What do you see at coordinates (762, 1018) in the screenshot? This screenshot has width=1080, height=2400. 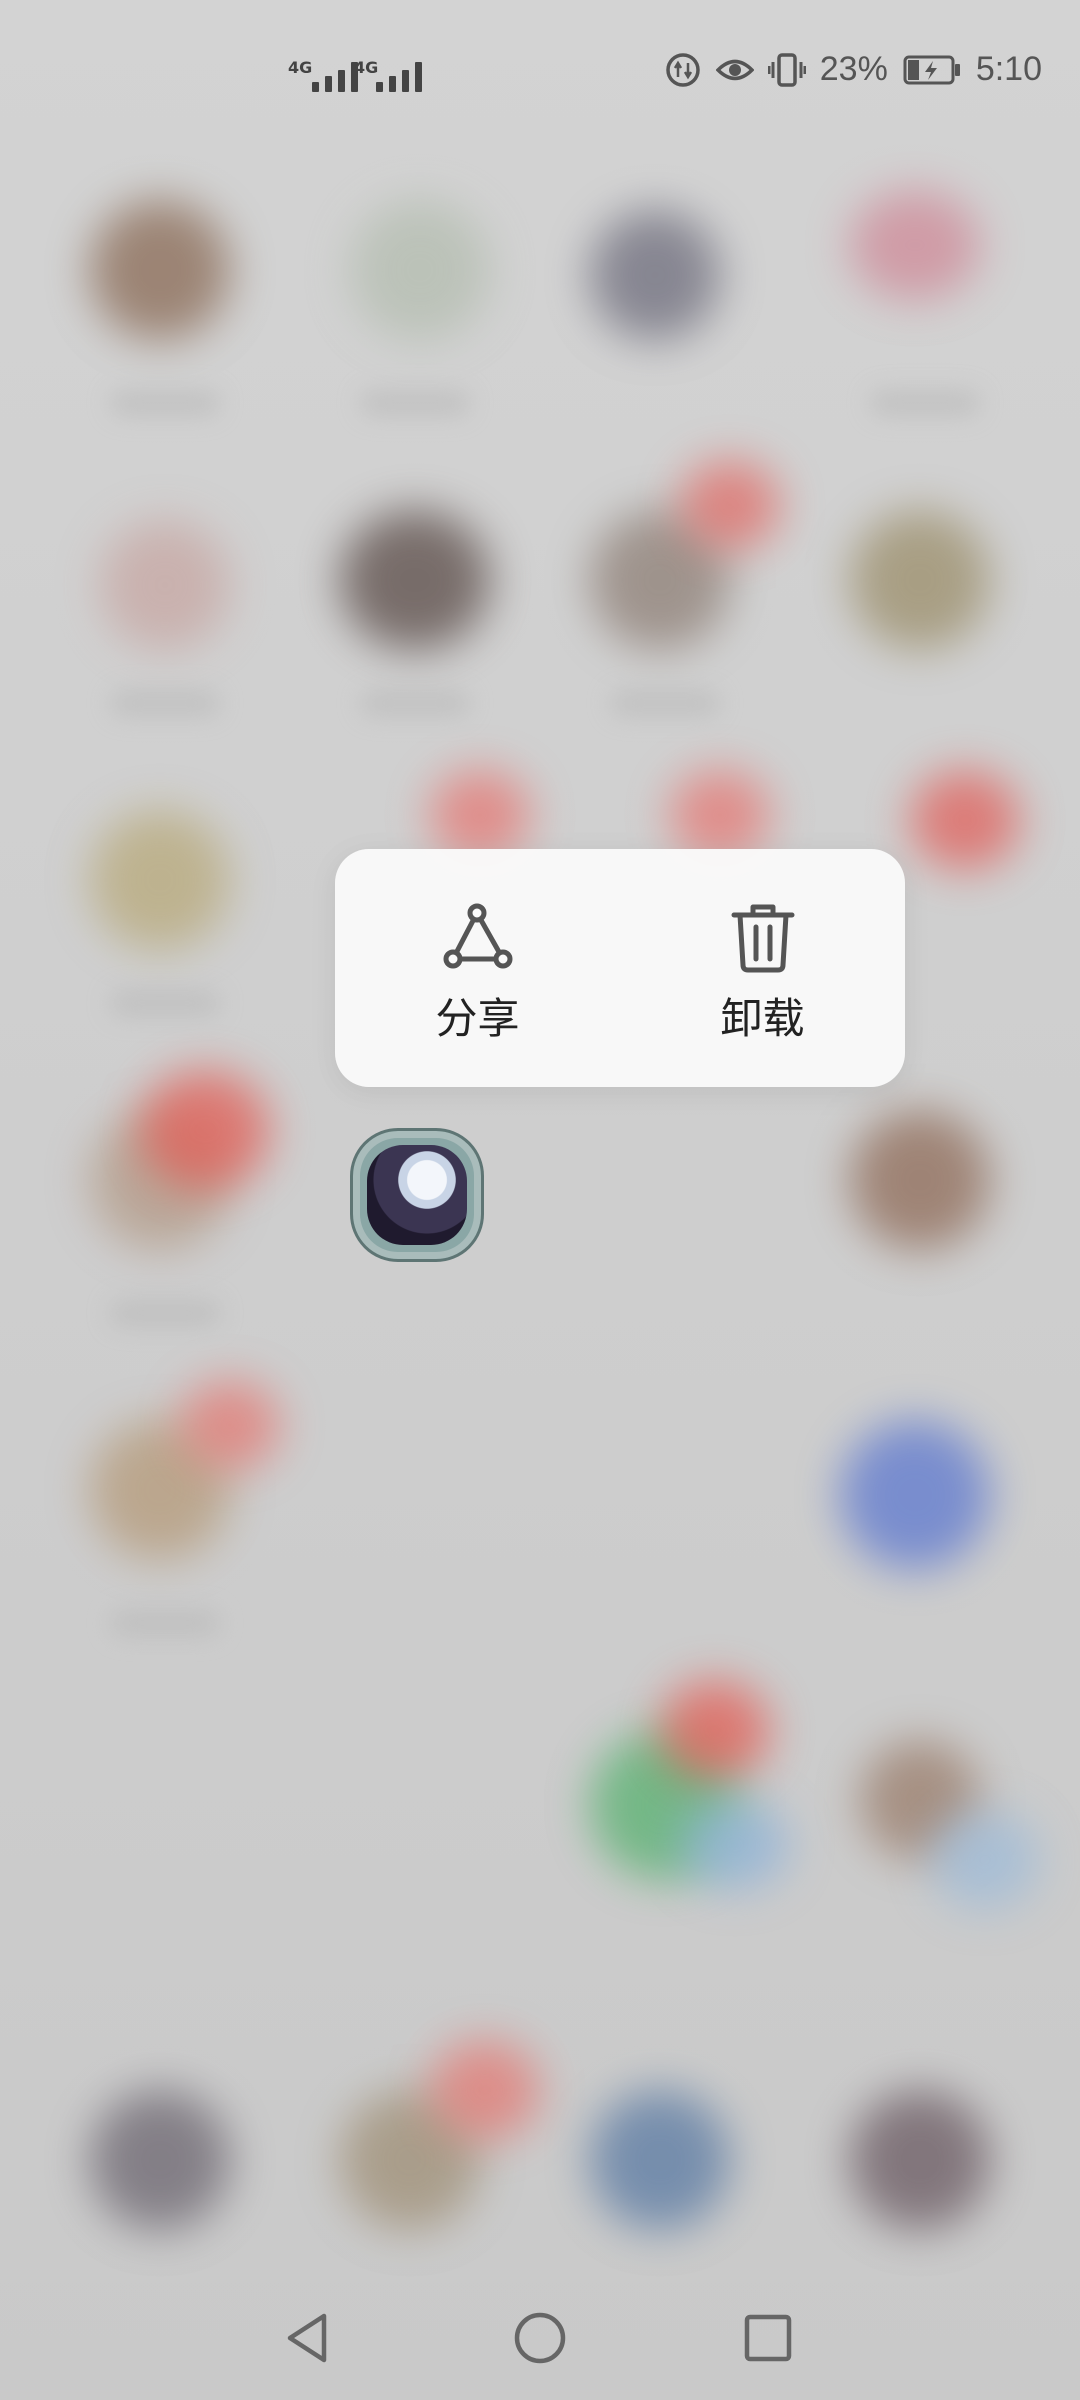 I see `uninstall-label: 卸载` at bounding box center [762, 1018].